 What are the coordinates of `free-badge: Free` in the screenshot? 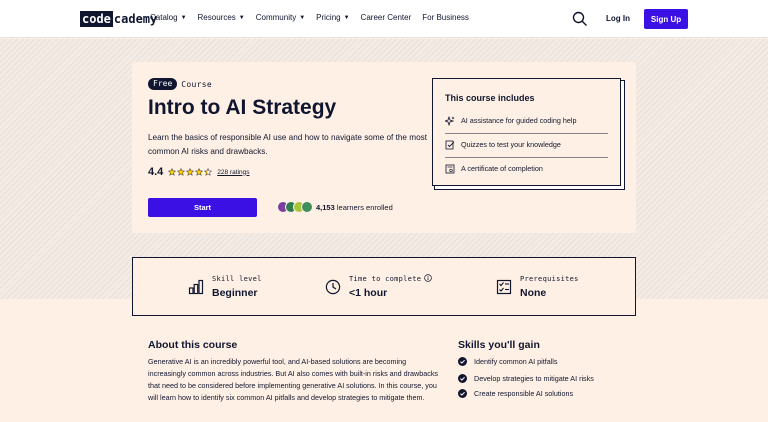 It's located at (163, 84).